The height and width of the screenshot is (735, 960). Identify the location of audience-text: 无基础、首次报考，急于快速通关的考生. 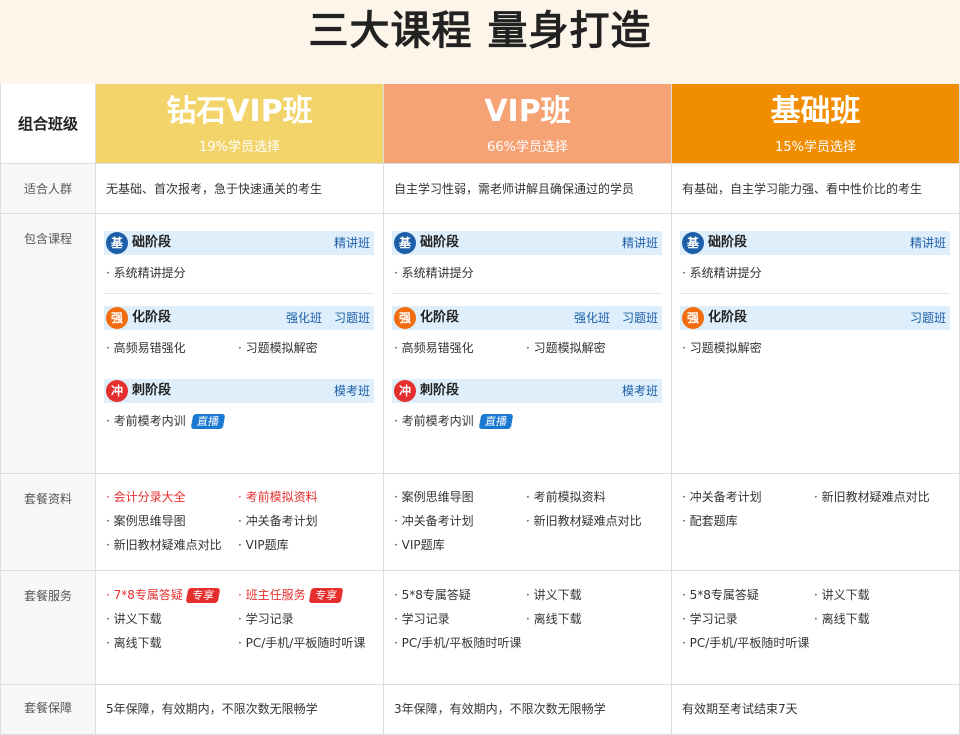
(214, 189).